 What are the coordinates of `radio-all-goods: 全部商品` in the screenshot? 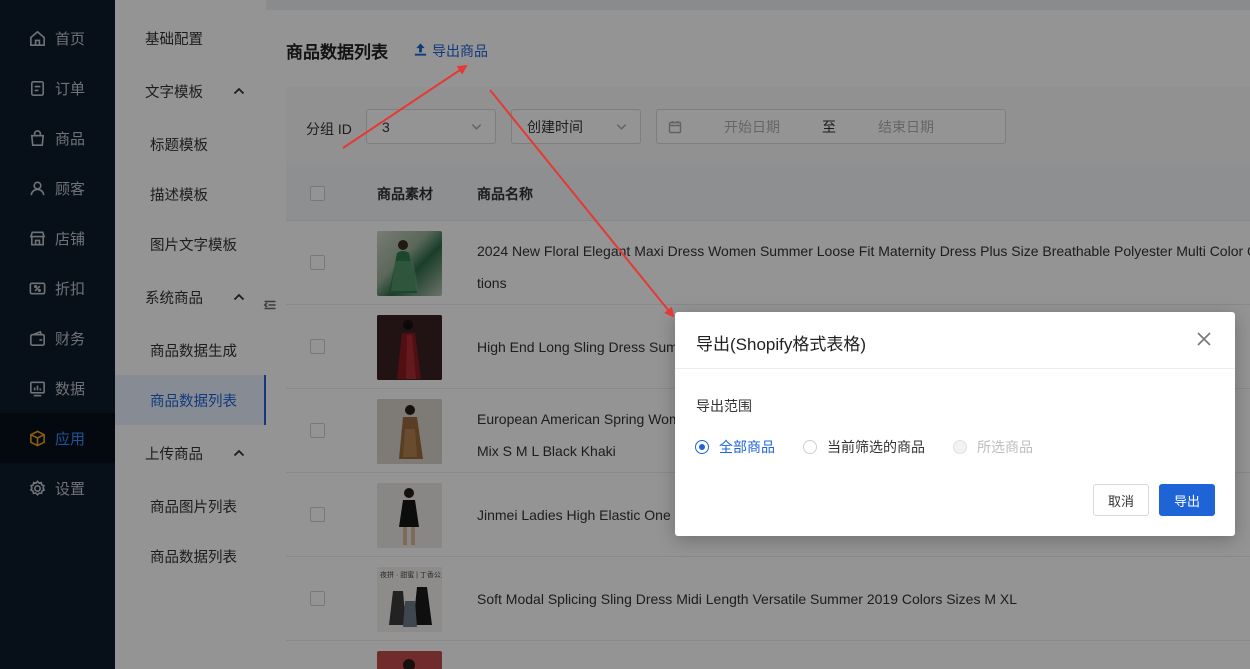 It's located at (735, 447).